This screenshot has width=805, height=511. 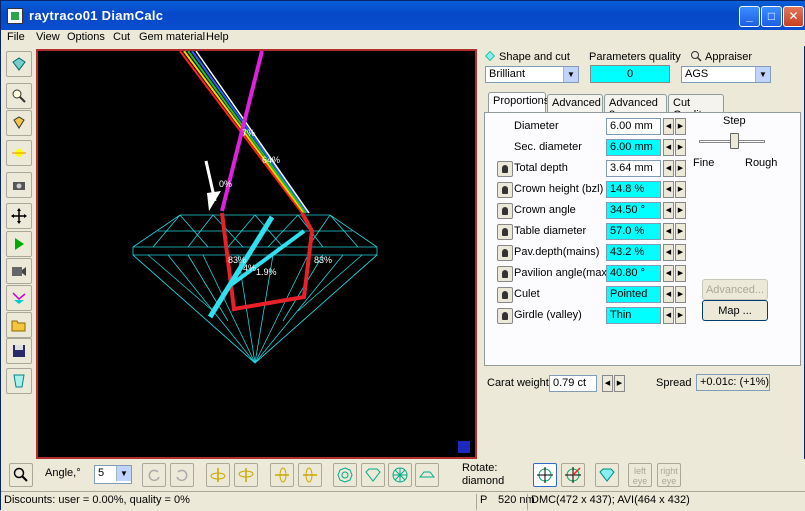 I want to click on rotate-right-button, so click(x=182, y=475).